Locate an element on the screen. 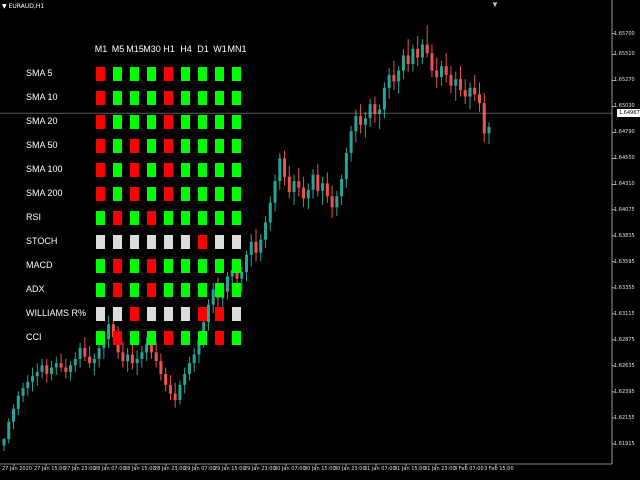 This screenshot has width=640, height=480. price-label: 1.65270 is located at coordinates (624, 80).